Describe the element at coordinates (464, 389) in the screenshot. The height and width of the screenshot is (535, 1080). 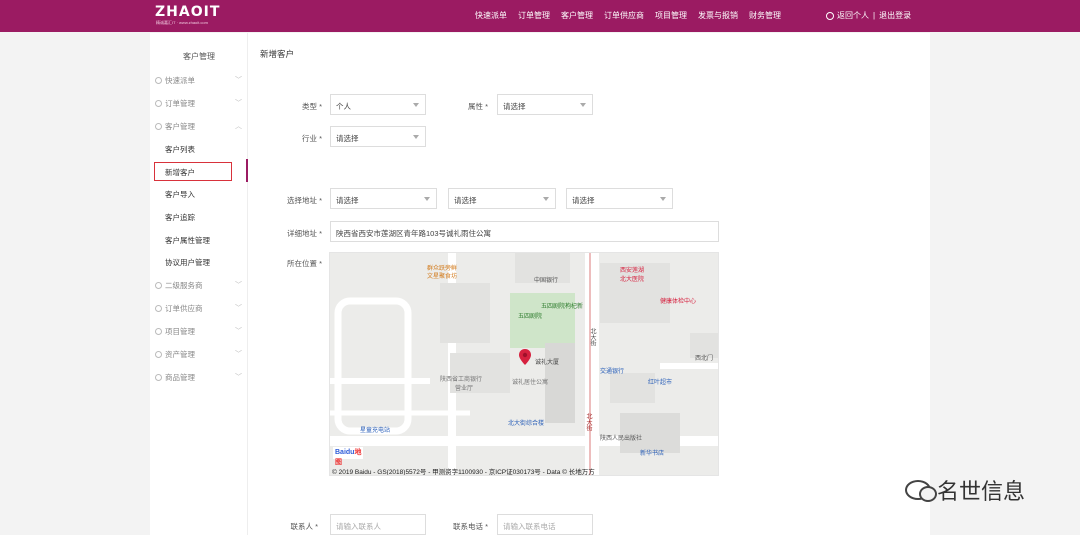
I see `map-label: 营业厅` at that location.